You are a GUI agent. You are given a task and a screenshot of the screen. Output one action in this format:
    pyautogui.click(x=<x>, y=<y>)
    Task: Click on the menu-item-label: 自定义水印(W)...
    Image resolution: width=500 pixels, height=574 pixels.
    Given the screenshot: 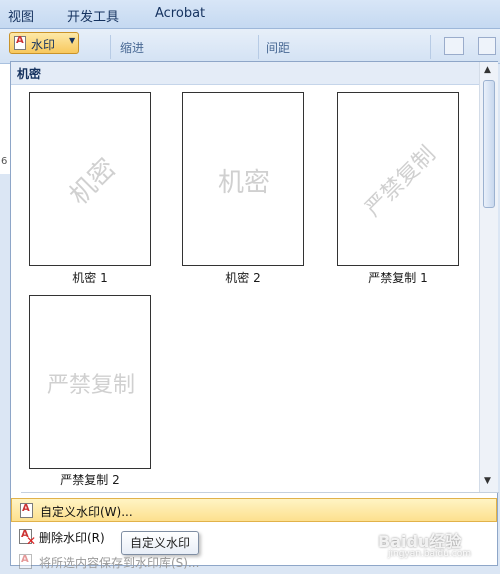 What is the action you would take?
    pyautogui.click(x=86, y=512)
    